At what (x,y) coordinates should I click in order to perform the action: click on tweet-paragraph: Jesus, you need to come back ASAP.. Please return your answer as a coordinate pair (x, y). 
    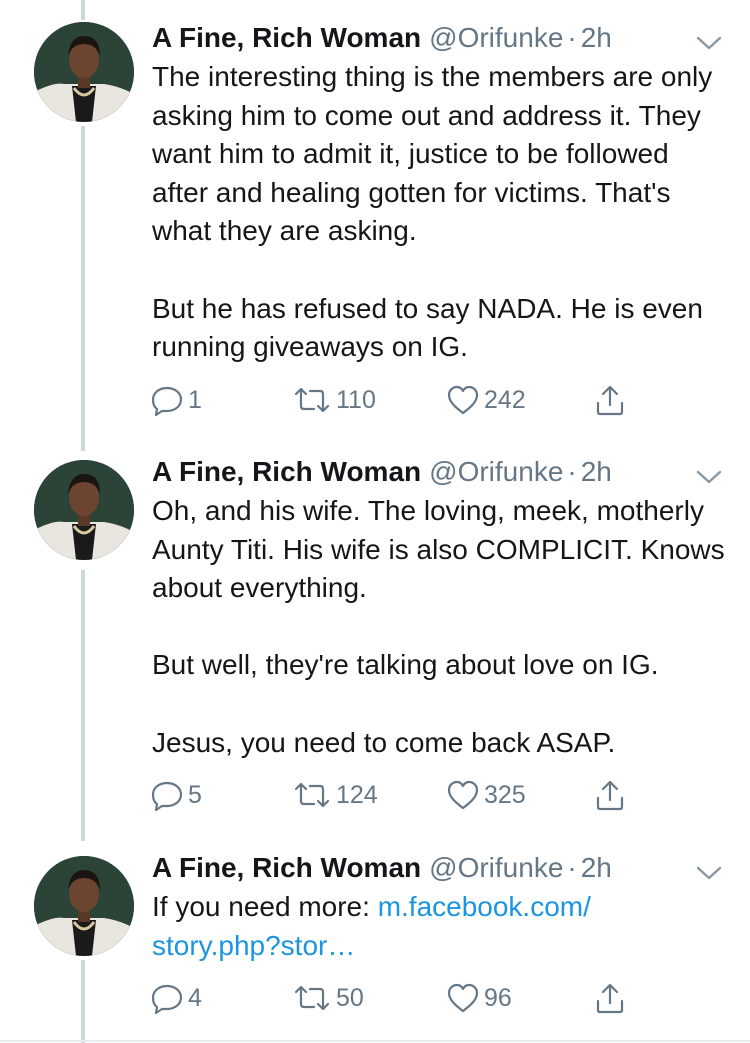
    Looking at the image, I should click on (384, 742).